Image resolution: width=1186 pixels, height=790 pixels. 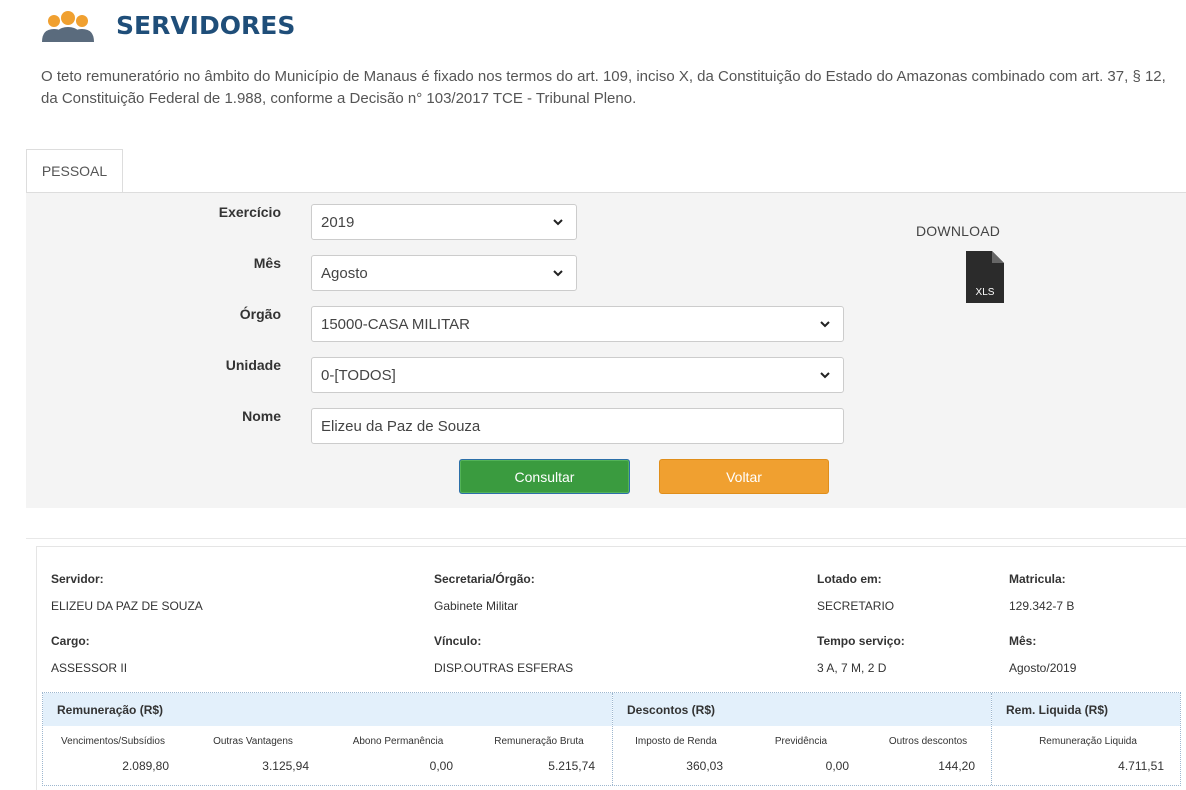 What do you see at coordinates (161, 365) in the screenshot?
I see `unidade-row: Unidade` at bounding box center [161, 365].